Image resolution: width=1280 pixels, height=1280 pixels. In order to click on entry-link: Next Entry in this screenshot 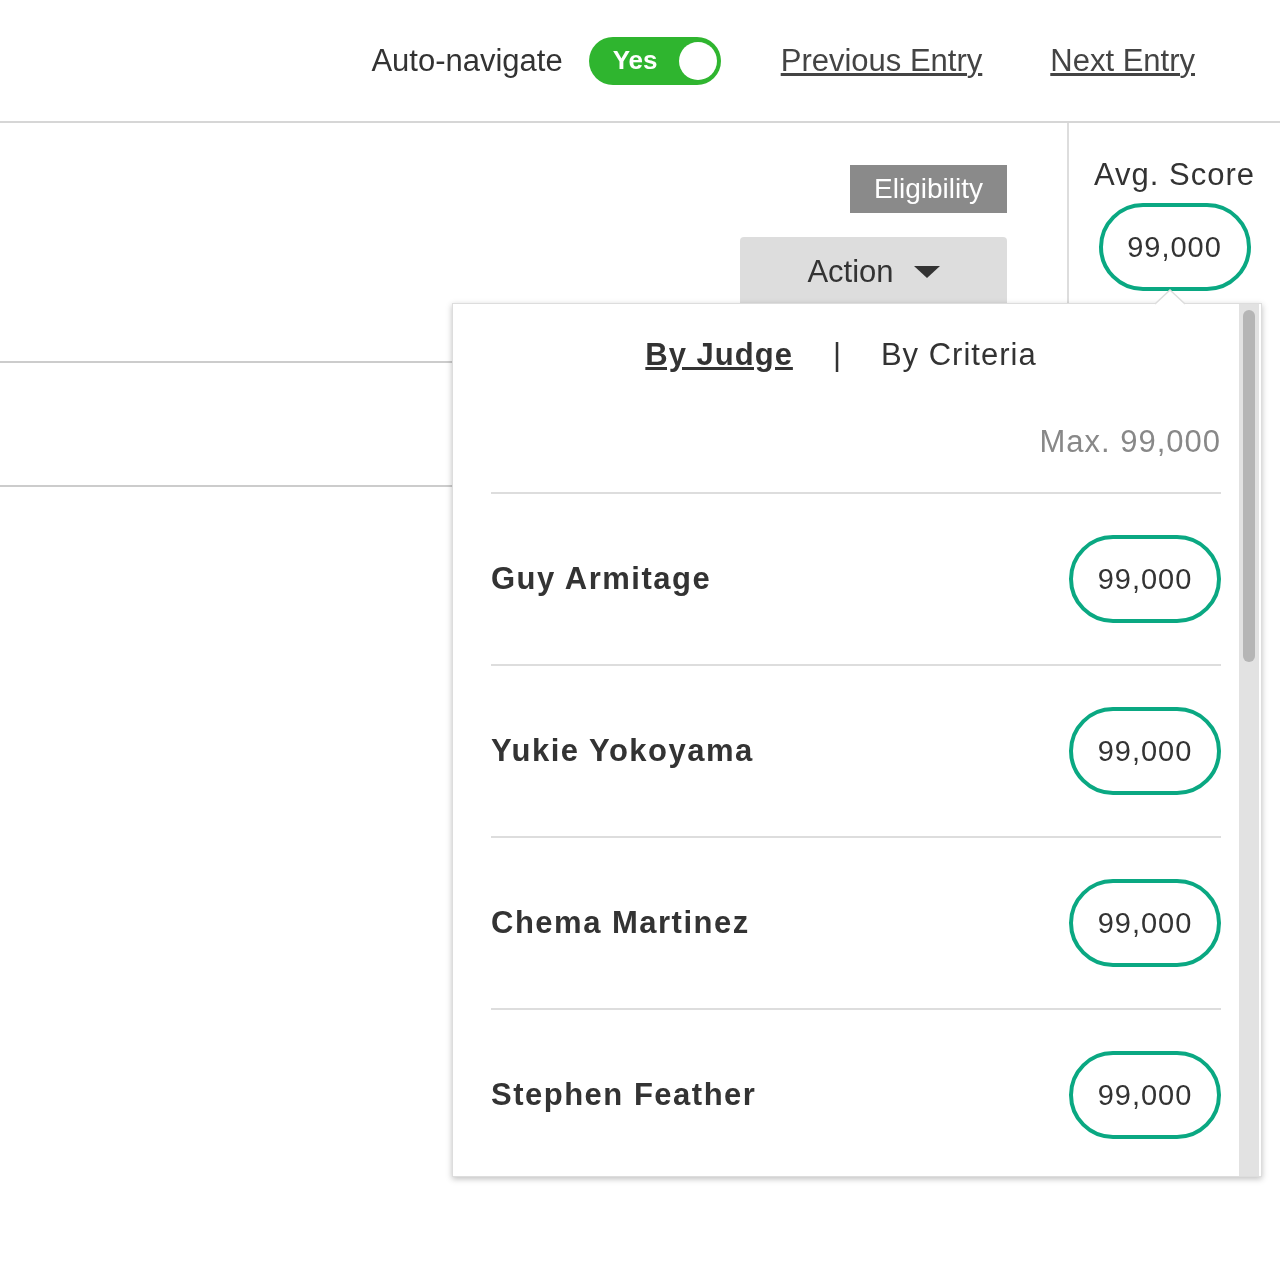, I will do `click(1122, 60)`.